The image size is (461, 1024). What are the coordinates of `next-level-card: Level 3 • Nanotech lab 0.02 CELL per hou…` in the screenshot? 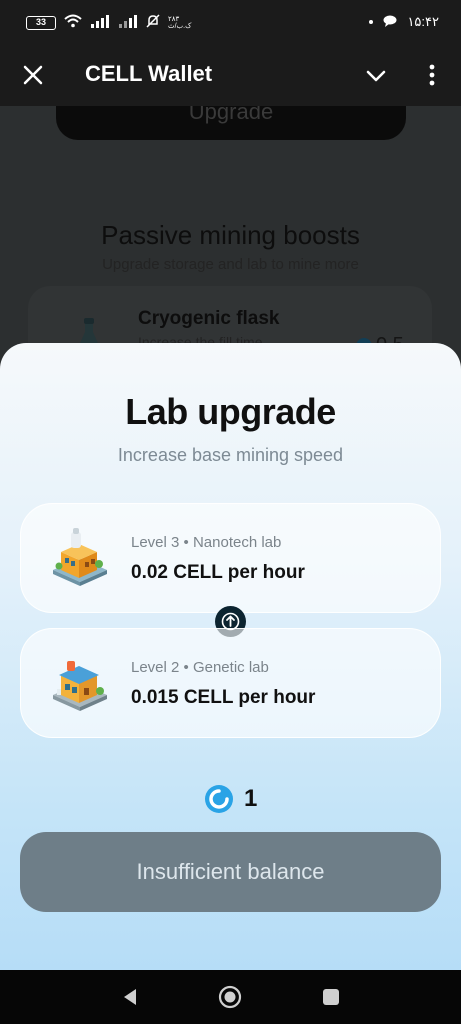 It's located at (230, 558).